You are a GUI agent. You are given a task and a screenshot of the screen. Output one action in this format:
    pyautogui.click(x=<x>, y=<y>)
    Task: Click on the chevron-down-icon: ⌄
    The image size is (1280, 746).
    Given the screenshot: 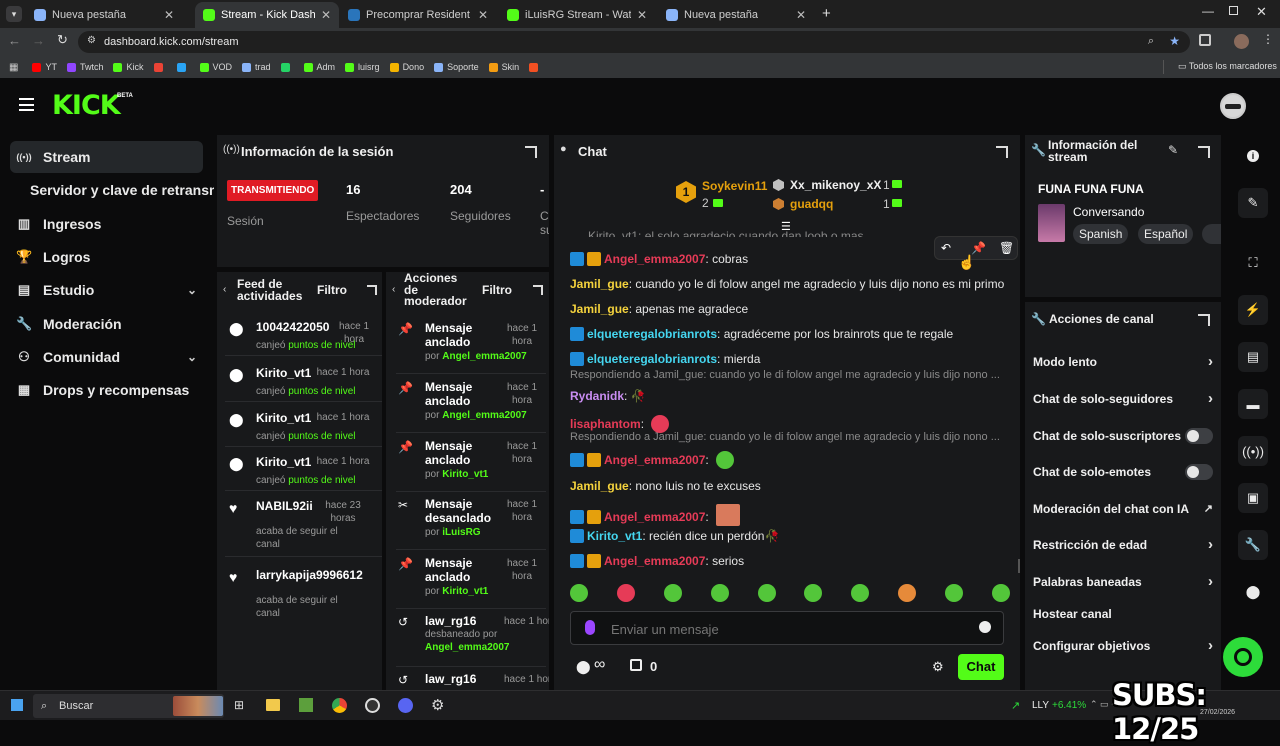 What is the action you would take?
    pyautogui.click(x=192, y=290)
    